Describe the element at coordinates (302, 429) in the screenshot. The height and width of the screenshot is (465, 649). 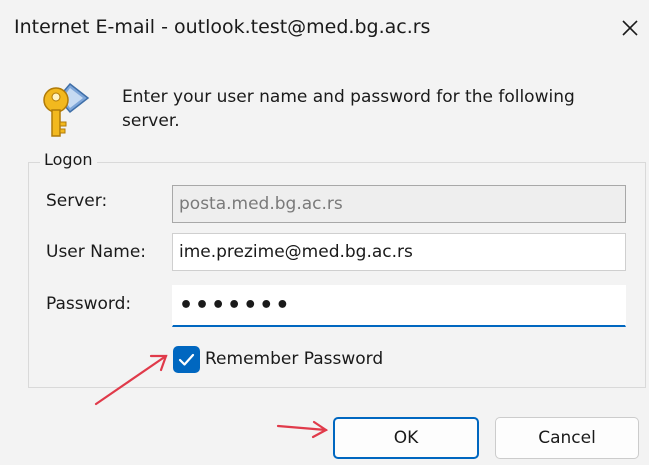
I see `annotation-arrow-ok` at that location.